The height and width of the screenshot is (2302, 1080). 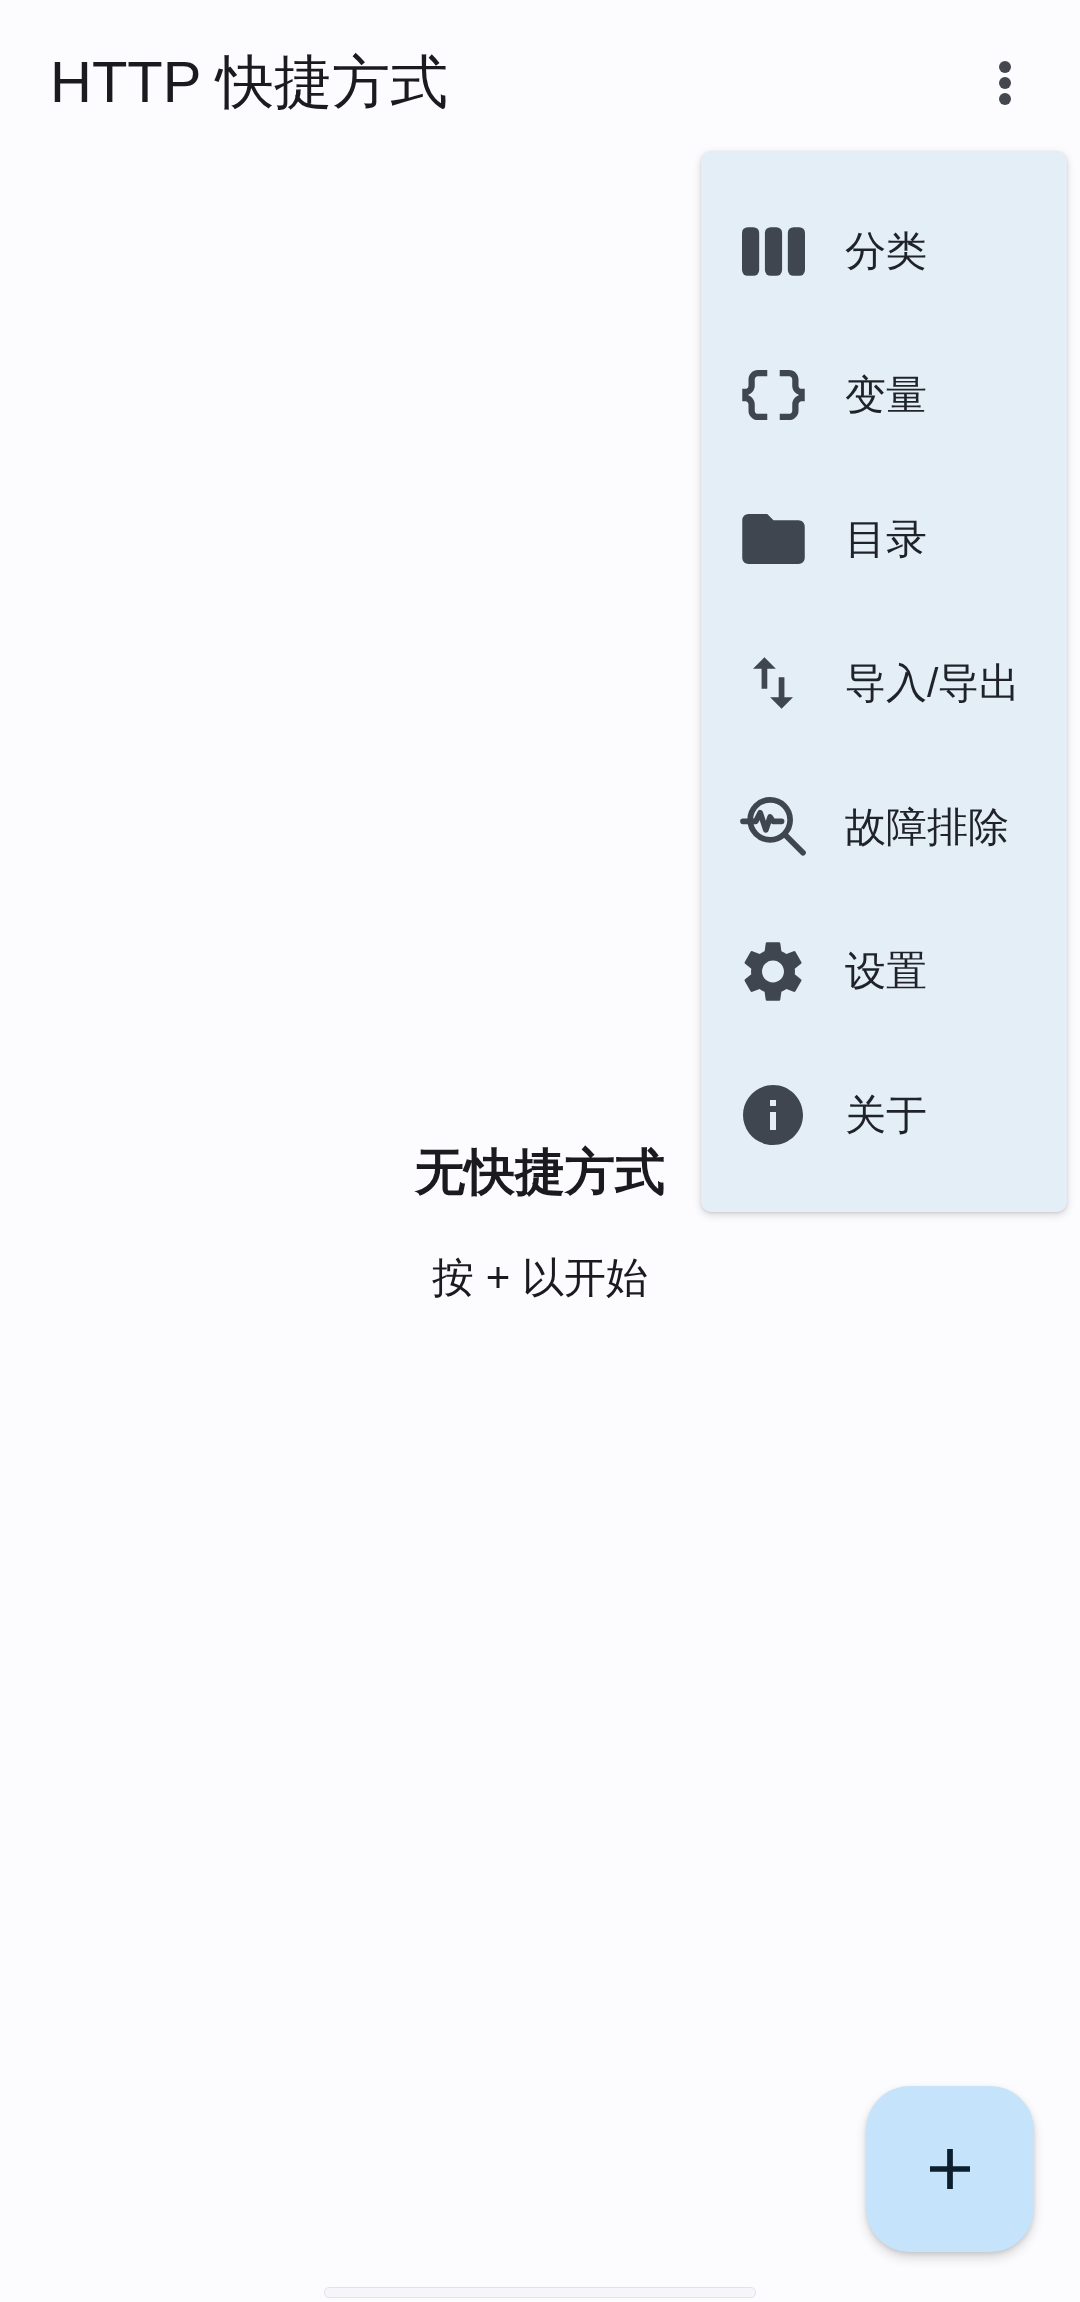 What do you see at coordinates (773, 251) in the screenshot?
I see `three-bars-icon` at bounding box center [773, 251].